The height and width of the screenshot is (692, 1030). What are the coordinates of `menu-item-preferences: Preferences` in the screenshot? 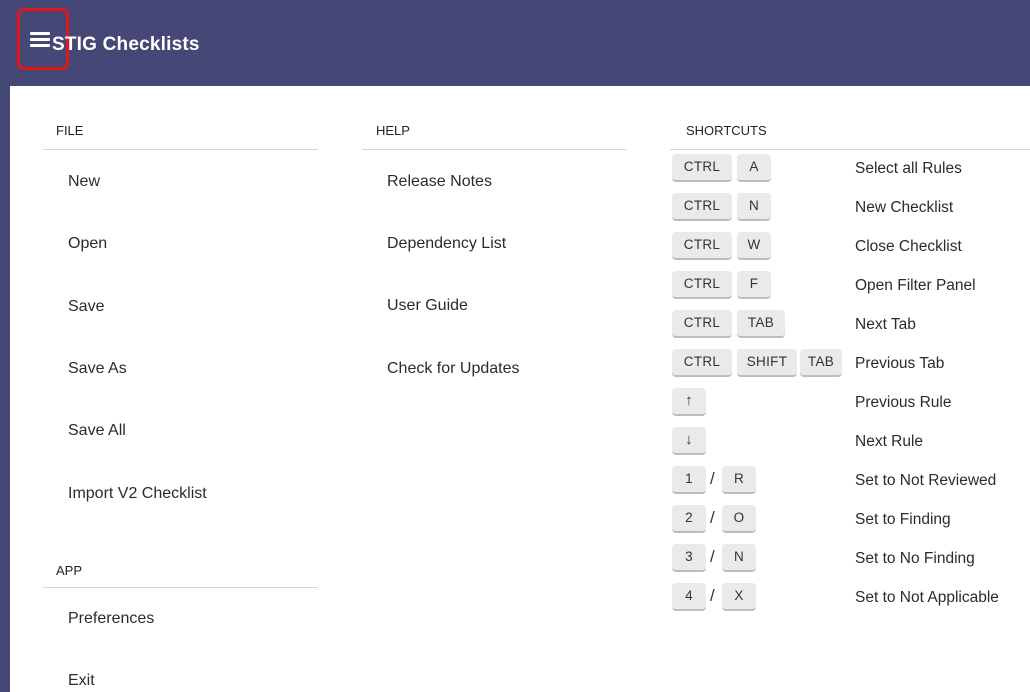 It's located at (111, 619).